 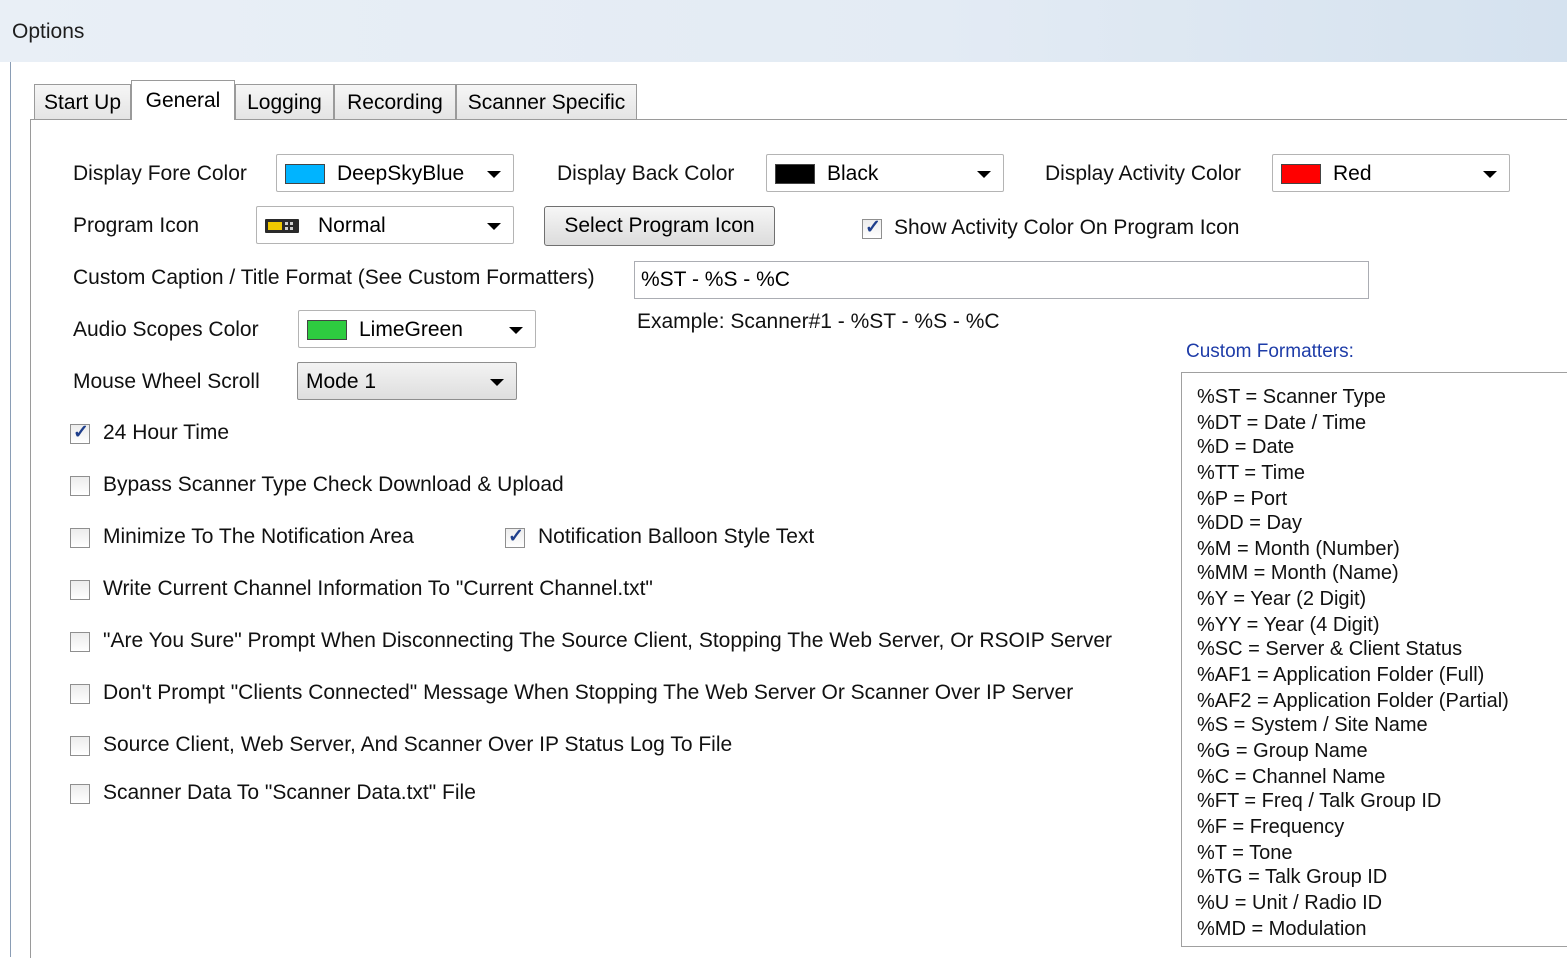 I want to click on formatter-item: %YY = Year (4 Digit), so click(x=1288, y=625).